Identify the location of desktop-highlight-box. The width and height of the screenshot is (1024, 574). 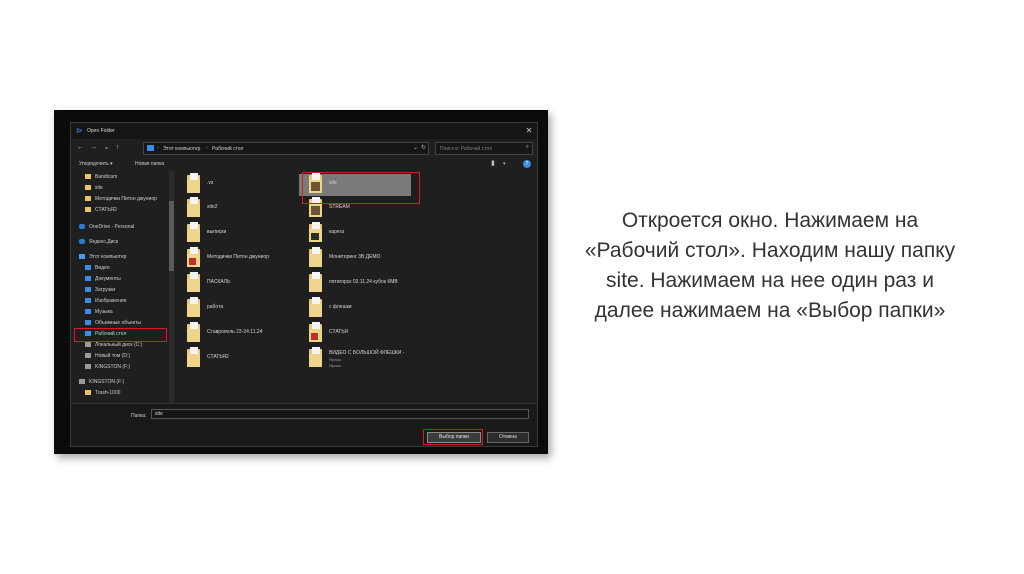
(120, 335).